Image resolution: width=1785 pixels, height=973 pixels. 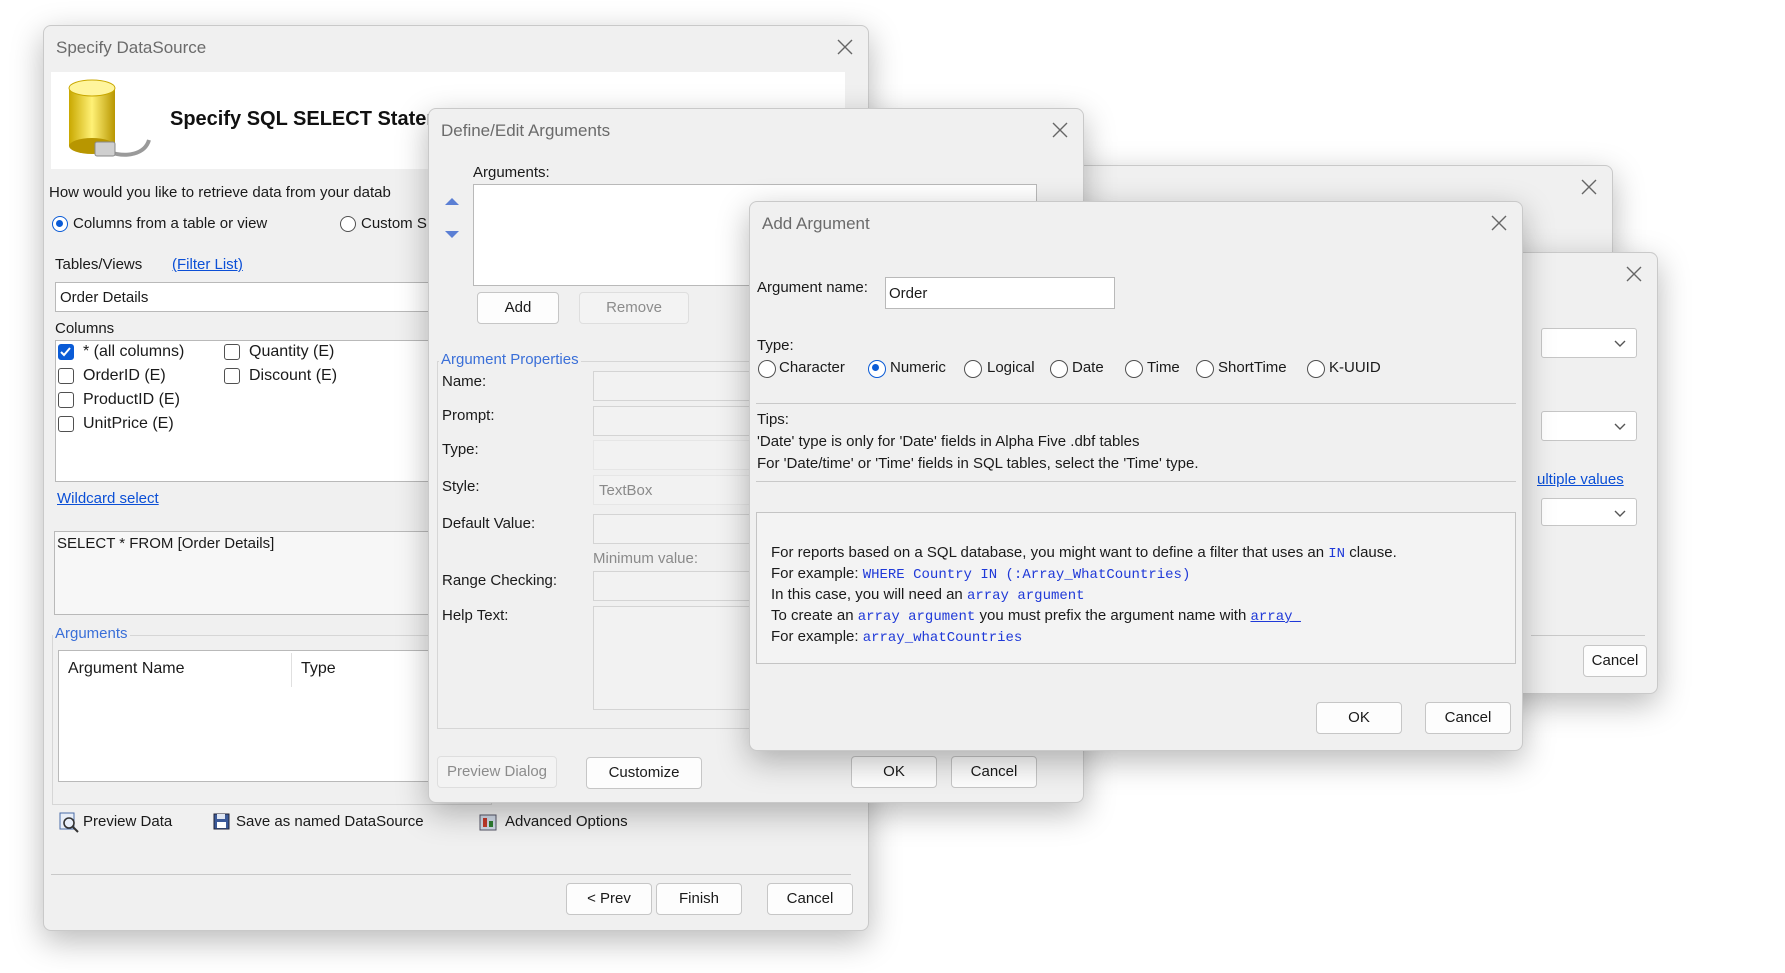 I want to click on arg-col-type-header: Type, so click(x=318, y=669).